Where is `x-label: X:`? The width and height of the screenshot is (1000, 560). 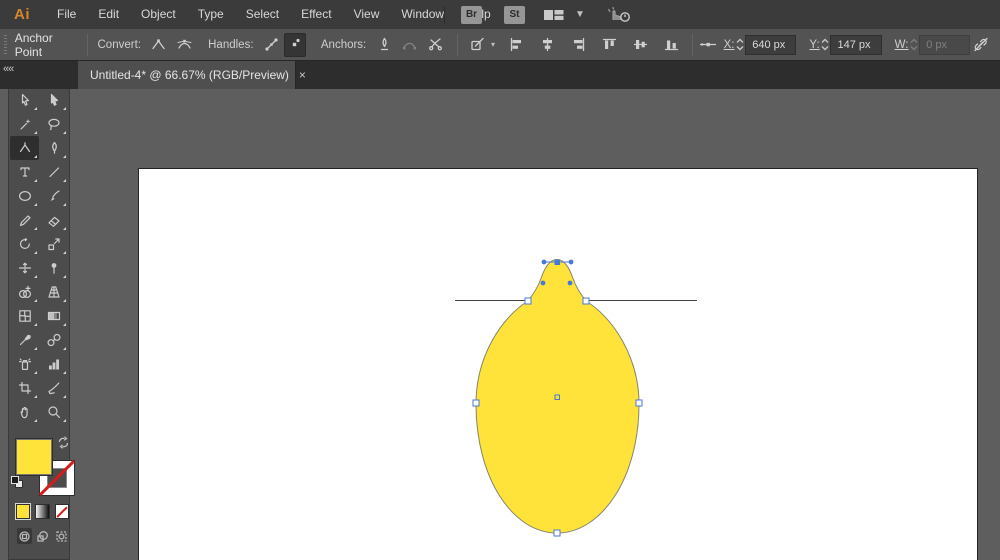 x-label: X: is located at coordinates (729, 45).